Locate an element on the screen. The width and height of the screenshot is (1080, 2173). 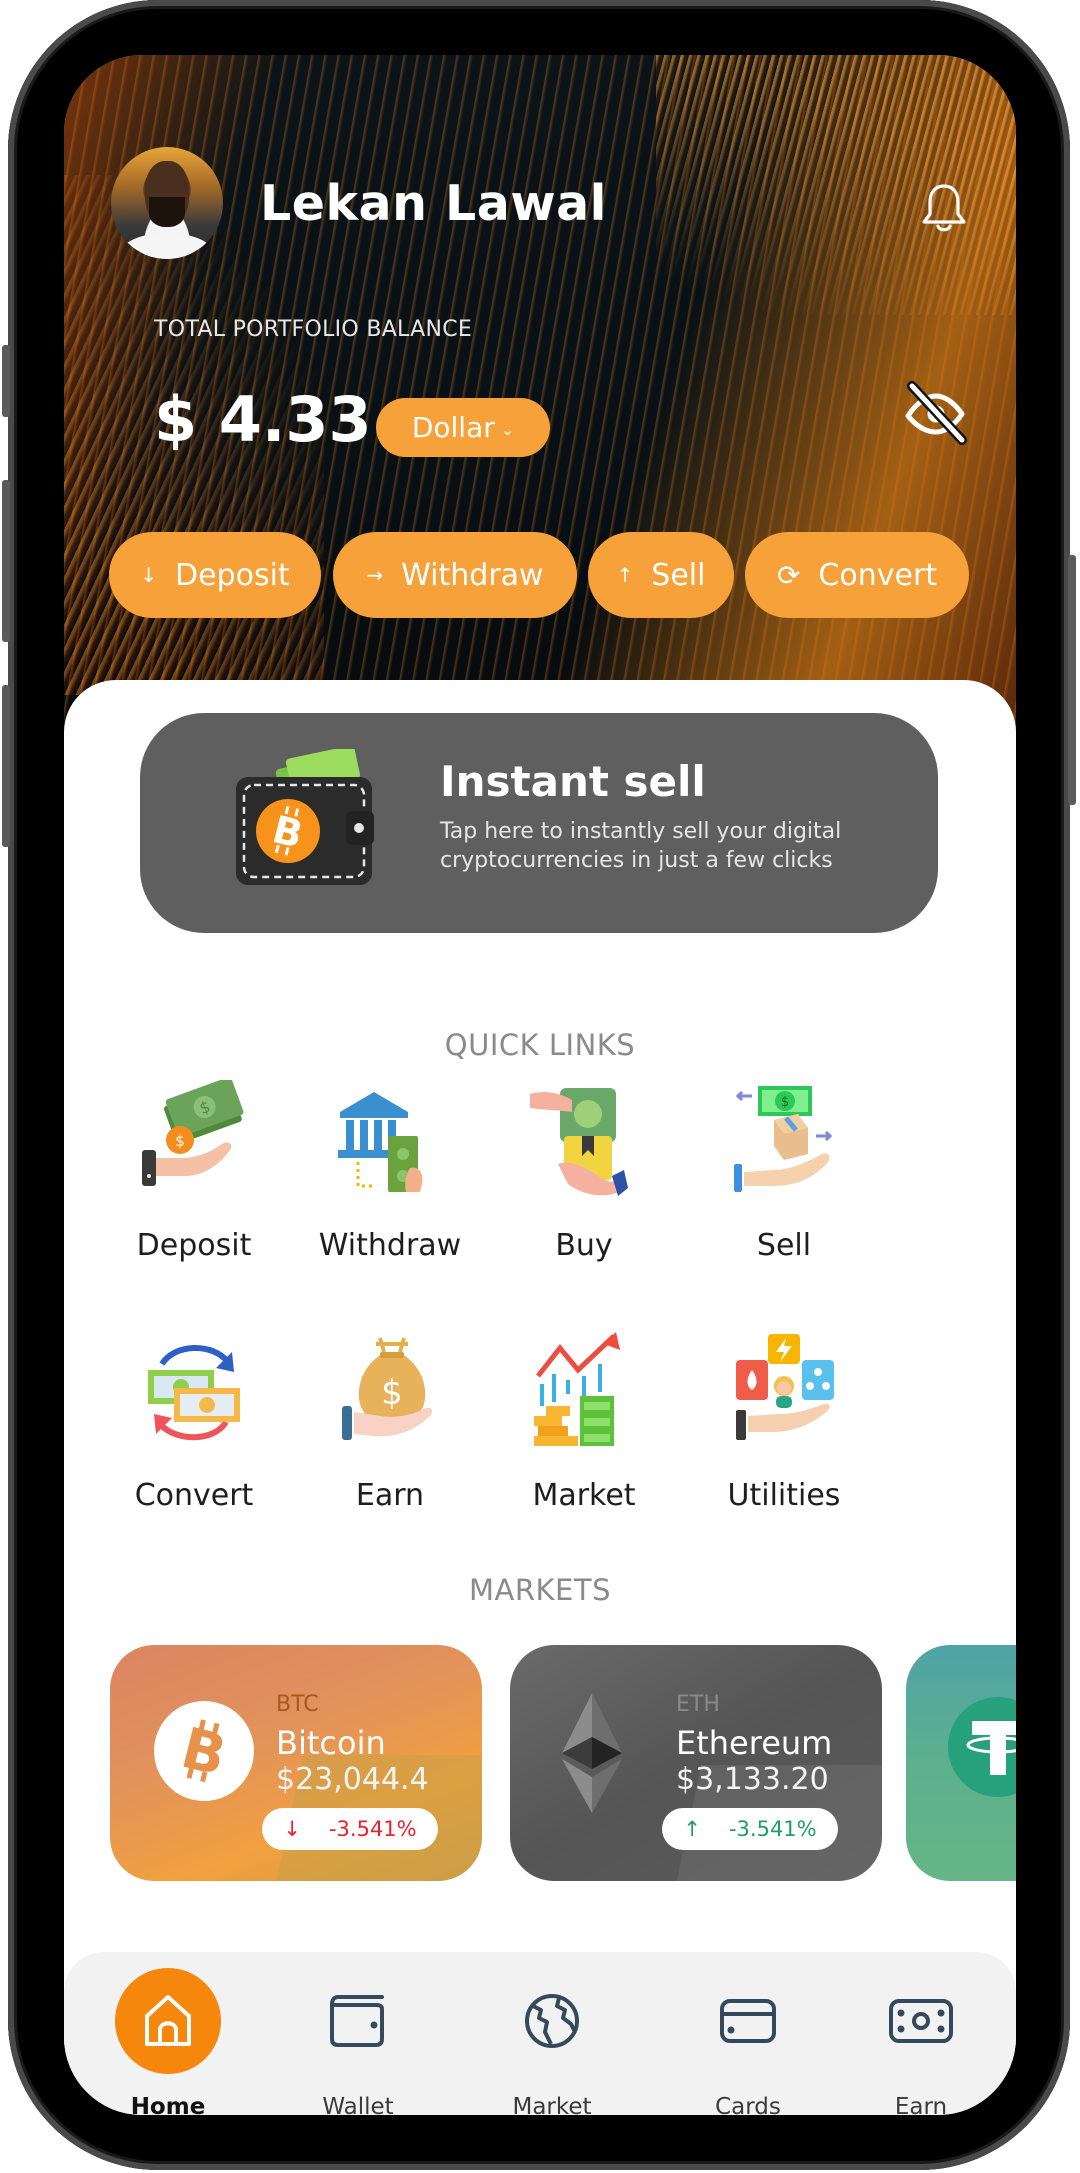
quick-link-utilities: Utilities is located at coordinates (784, 1421).